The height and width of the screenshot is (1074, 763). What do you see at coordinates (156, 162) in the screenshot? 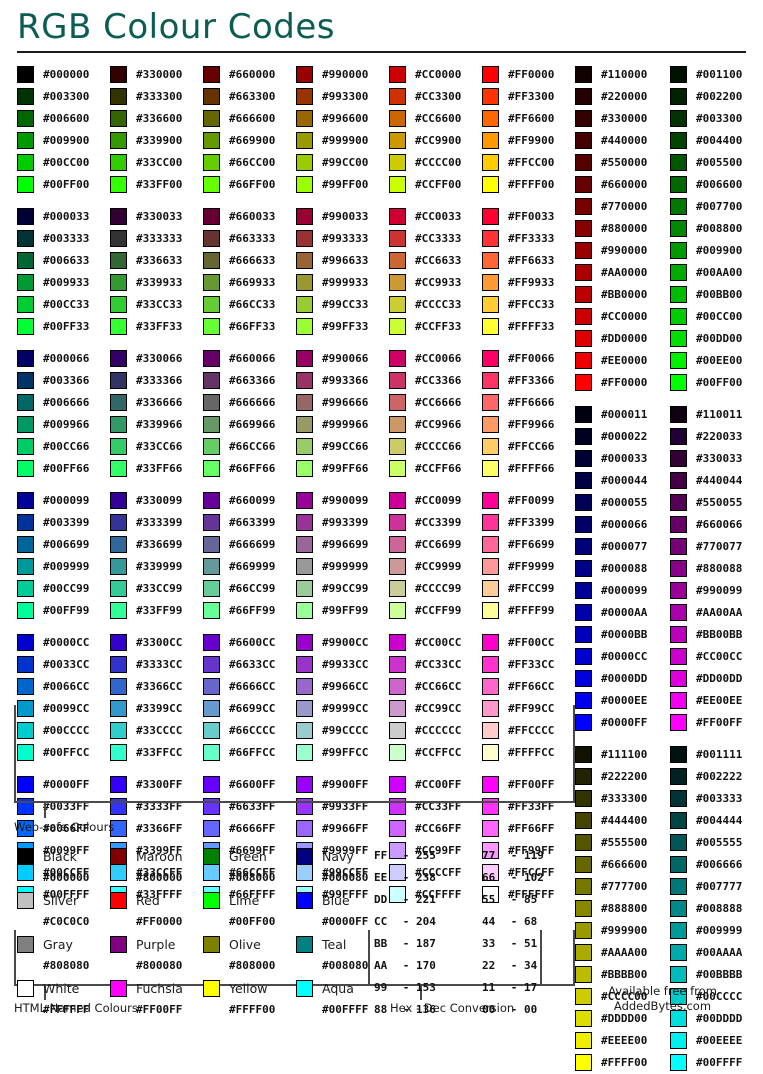
I see `websafe-colour-row: #33CC00` at bounding box center [156, 162].